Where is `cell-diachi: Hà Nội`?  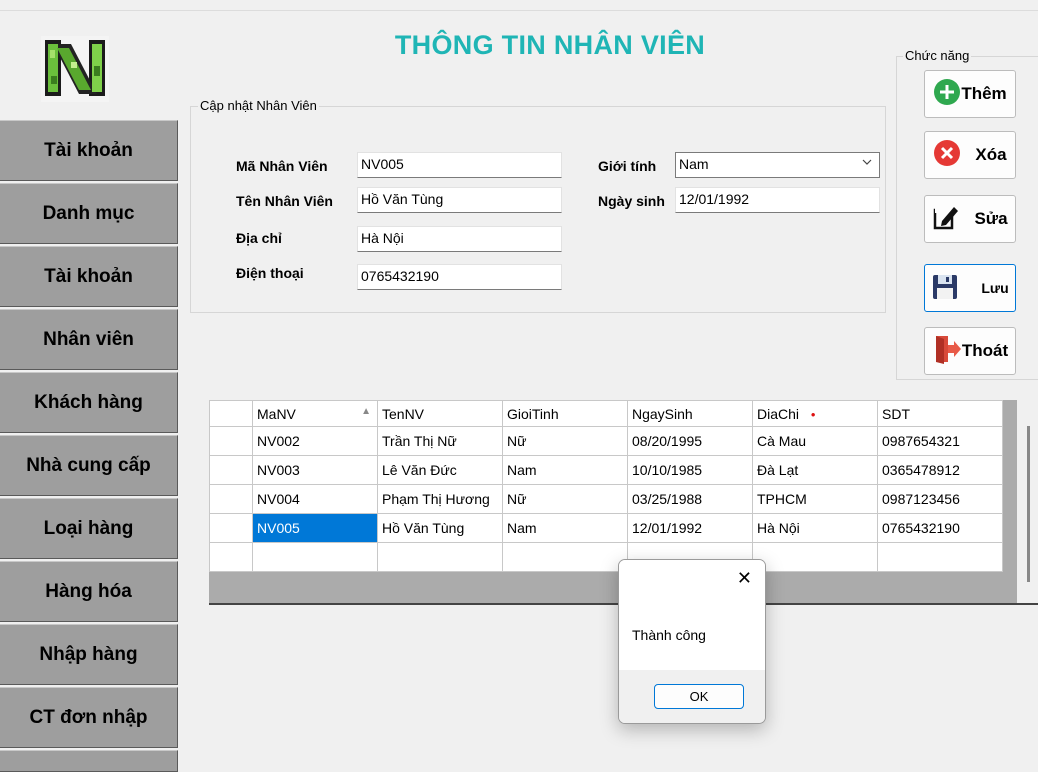
cell-diachi: Hà Nội is located at coordinates (815, 528).